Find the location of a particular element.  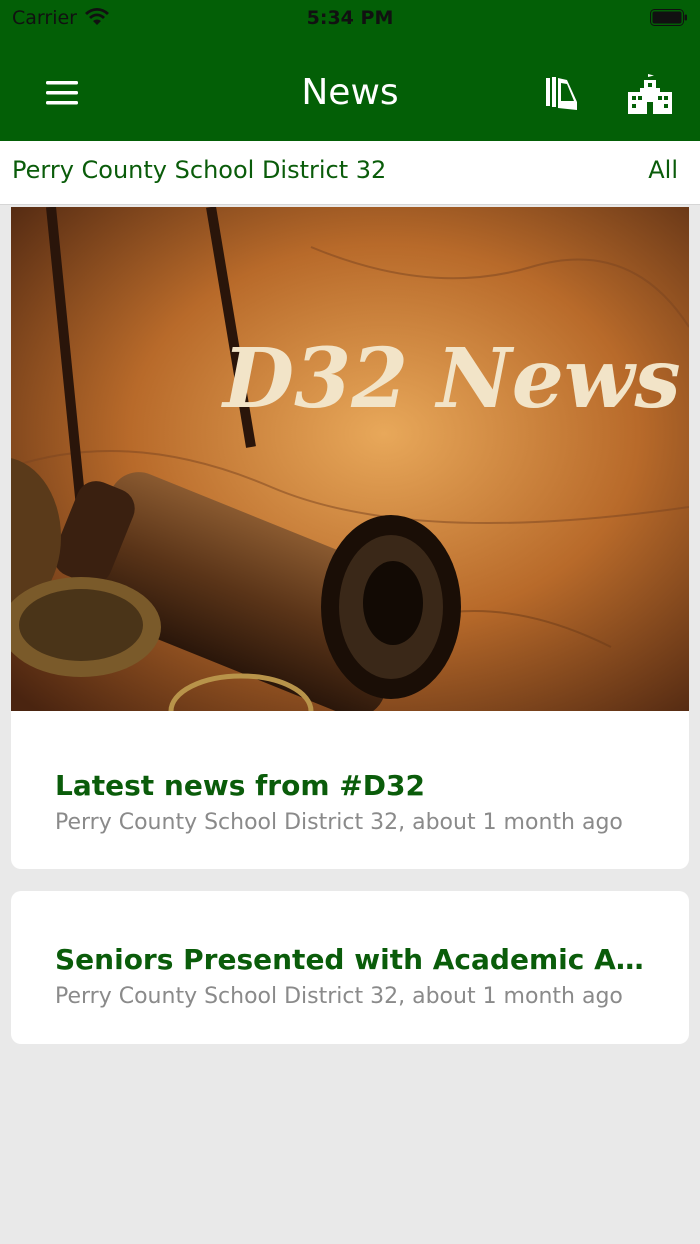

district-filter-bar: Perry County School District 32 All is located at coordinates (350, 173).